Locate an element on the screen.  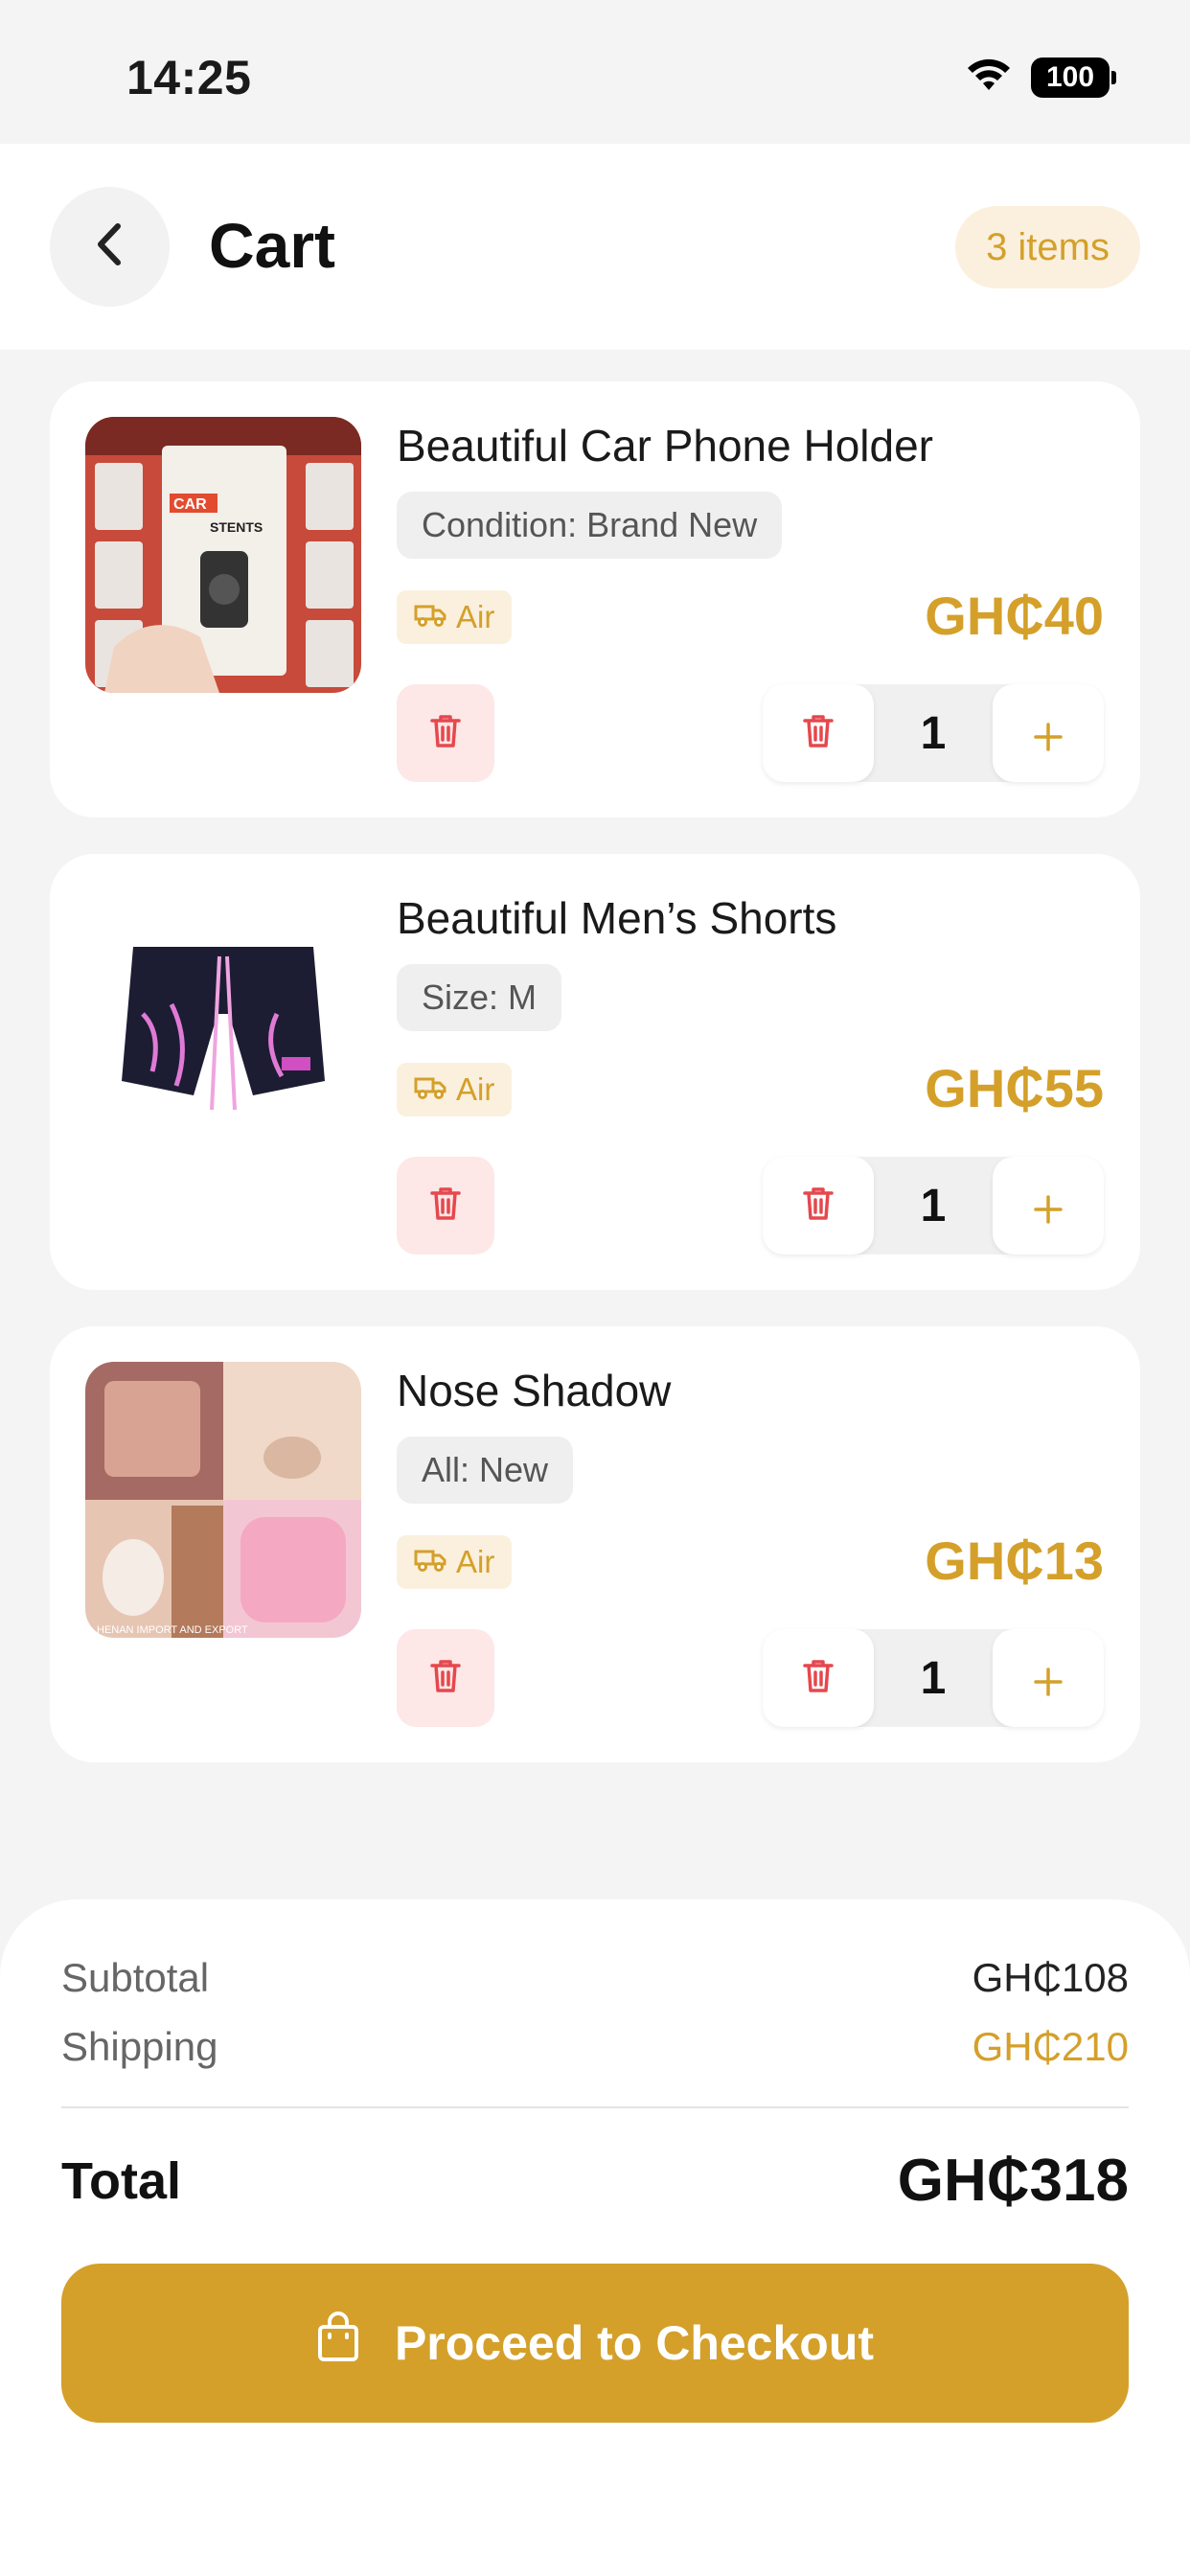
shipping-value: GH₵210 is located at coordinates (1050, 2046).